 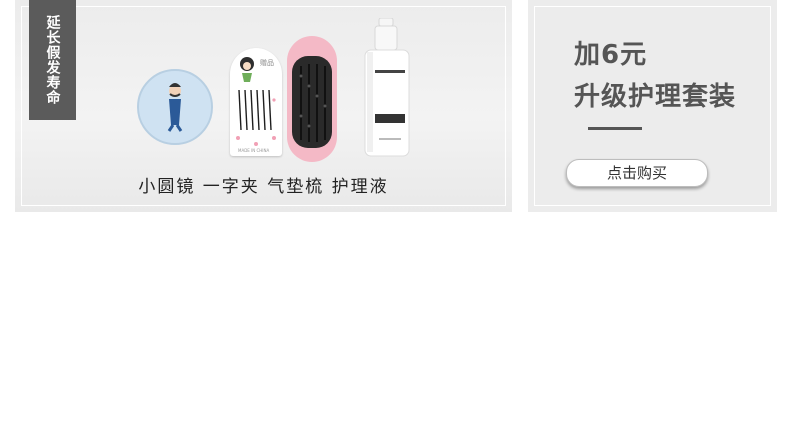 What do you see at coordinates (387, 88) in the screenshot?
I see `care-spray-bottle-image` at bounding box center [387, 88].